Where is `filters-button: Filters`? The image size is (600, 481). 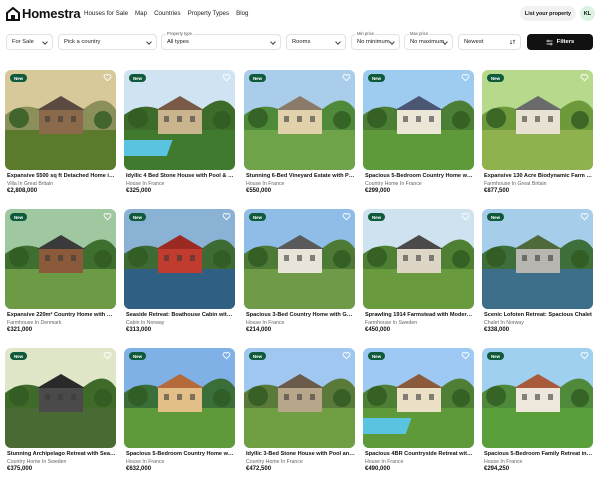 filters-button: Filters is located at coordinates (560, 42).